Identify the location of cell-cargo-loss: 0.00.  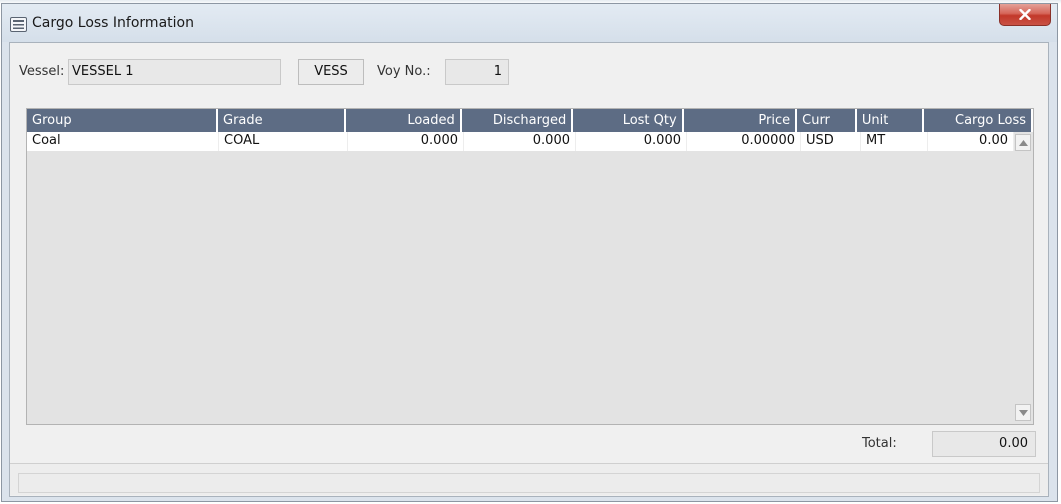
(971, 141).